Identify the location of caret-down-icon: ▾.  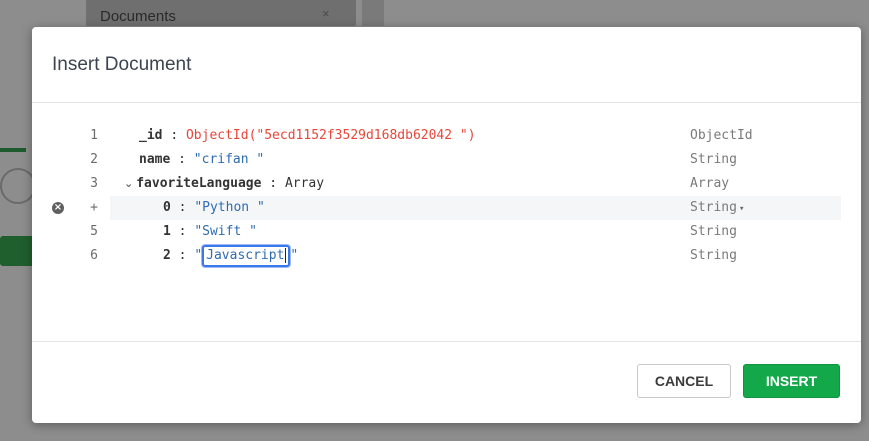
(741, 209).